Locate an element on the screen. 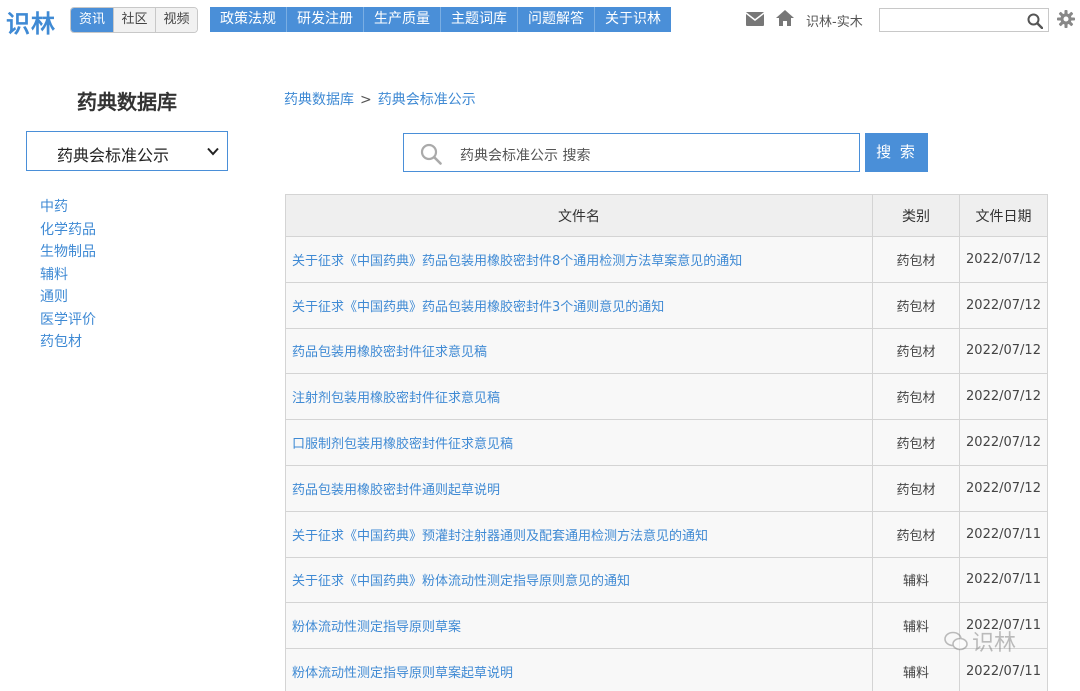 The width and height of the screenshot is (1080, 691). sidebar-item-biologic: 生物制品 is located at coordinates (68, 252).